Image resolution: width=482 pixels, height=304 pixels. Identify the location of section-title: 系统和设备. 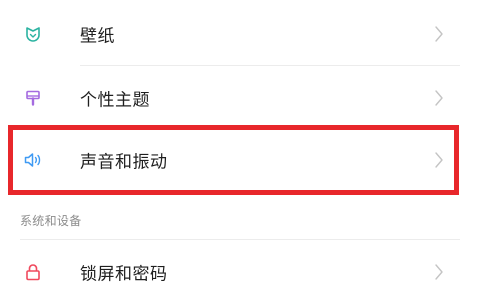
(51, 221).